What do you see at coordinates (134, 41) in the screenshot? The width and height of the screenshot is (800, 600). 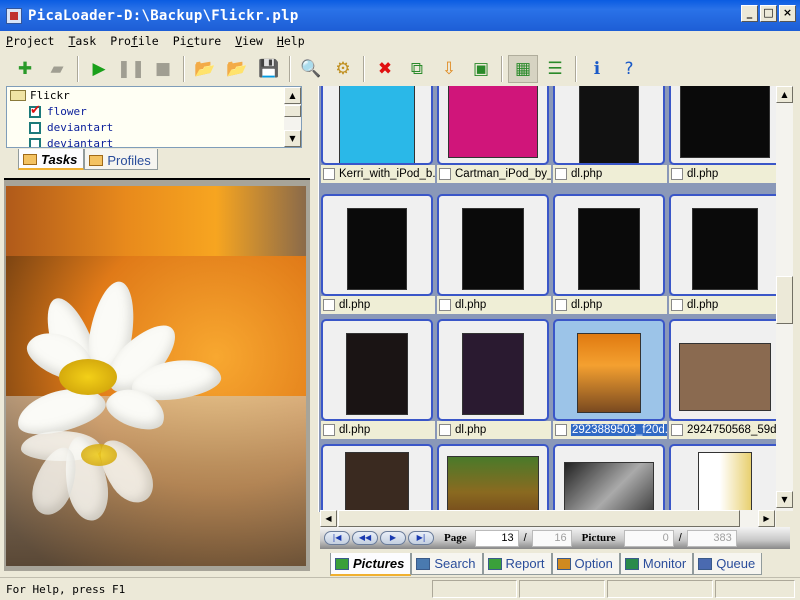 I see `menu-profile: Profile` at bounding box center [134, 41].